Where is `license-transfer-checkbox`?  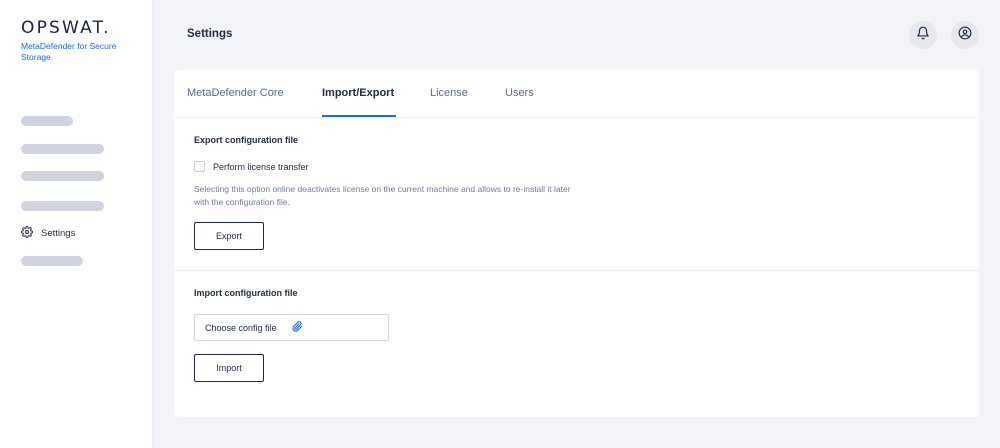 license-transfer-checkbox is located at coordinates (199, 166).